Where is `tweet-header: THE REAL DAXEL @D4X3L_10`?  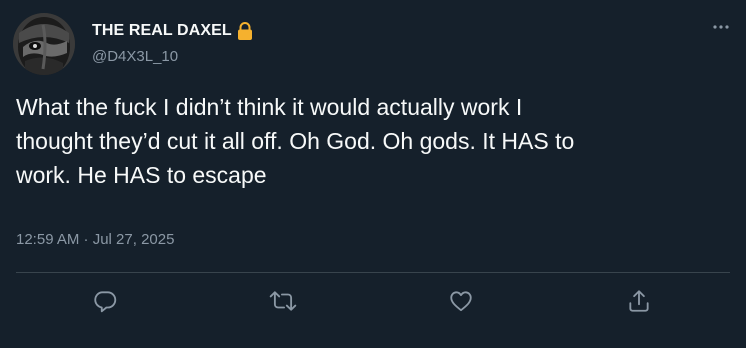
tweet-header: THE REAL DAXEL @D4X3L_10 is located at coordinates (173, 42).